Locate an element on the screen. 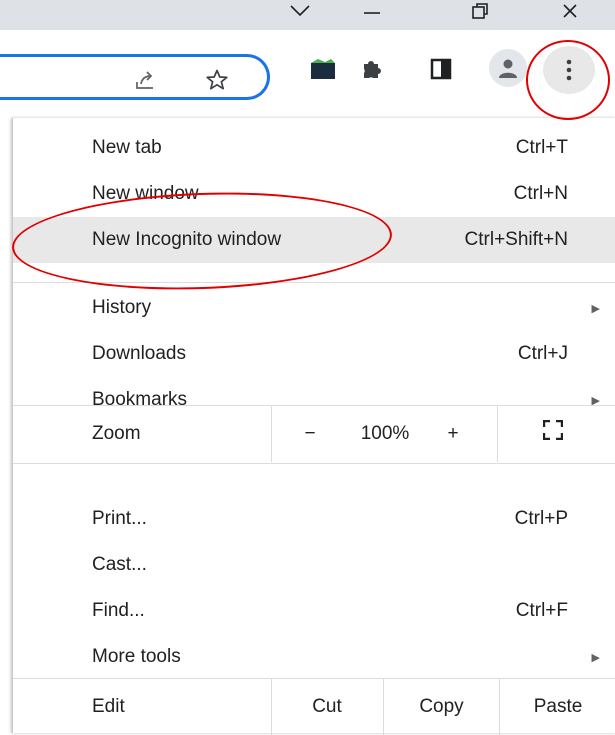  menu-item-label: Zoom is located at coordinates (116, 433).